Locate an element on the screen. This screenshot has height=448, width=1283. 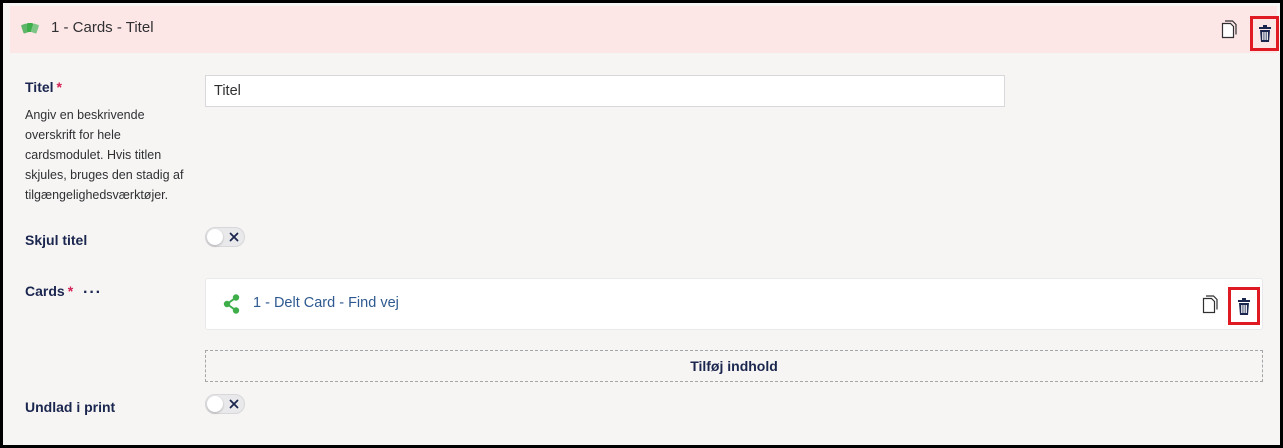
block-title: 1 - Cards - Titel is located at coordinates (102, 27).